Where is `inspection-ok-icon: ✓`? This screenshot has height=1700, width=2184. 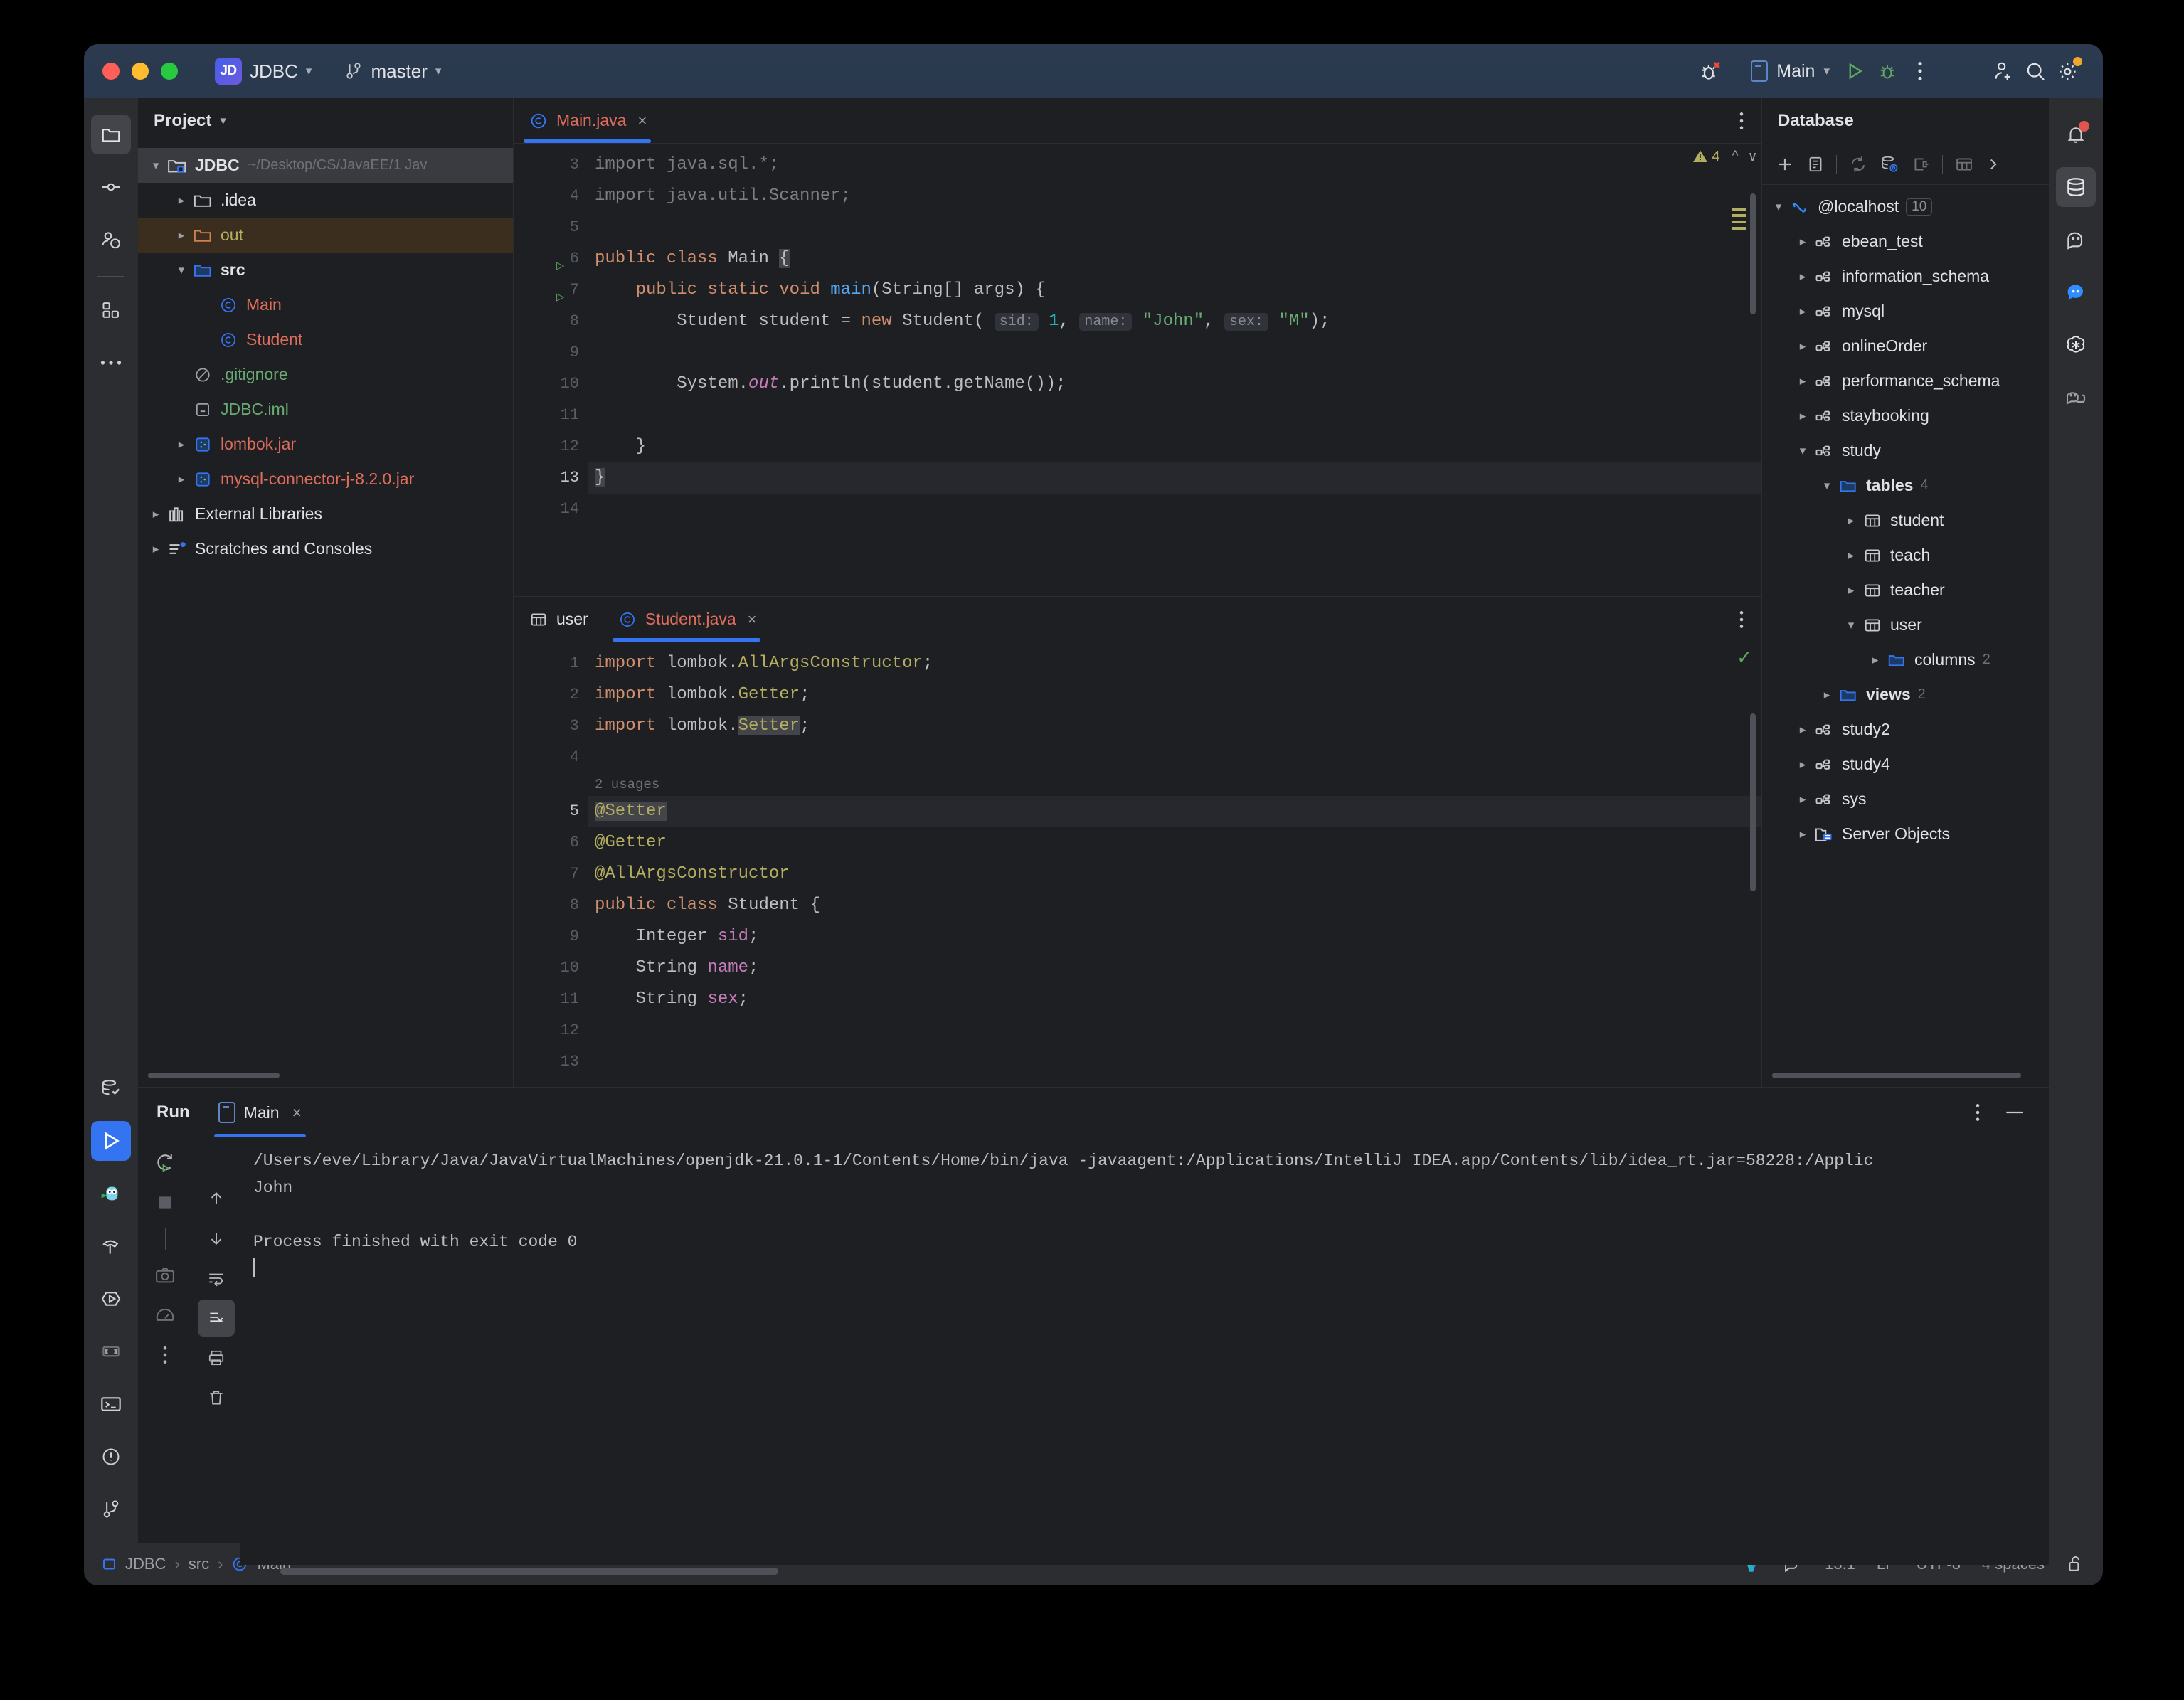 inspection-ok-icon: ✓ is located at coordinates (1744, 658).